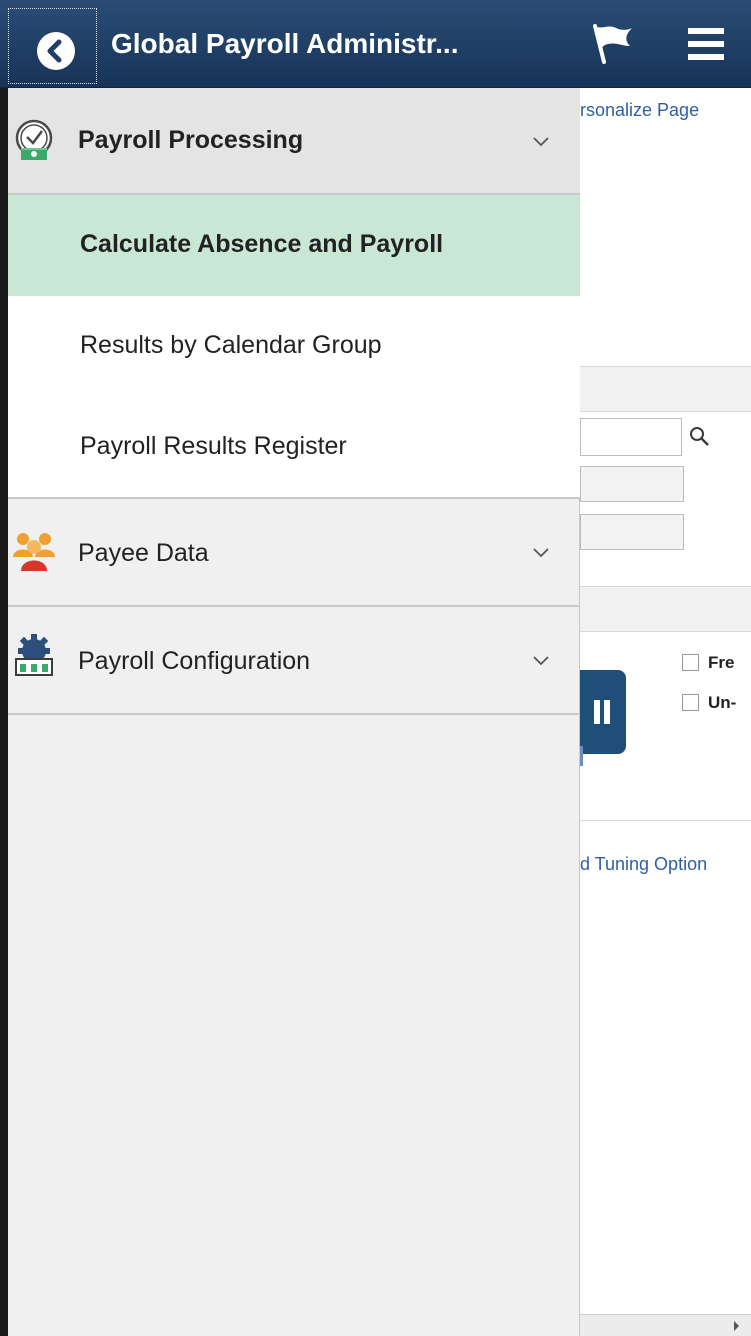  I want to click on nav-section-payroll-configuration: Payroll Configuration, so click(294, 661).